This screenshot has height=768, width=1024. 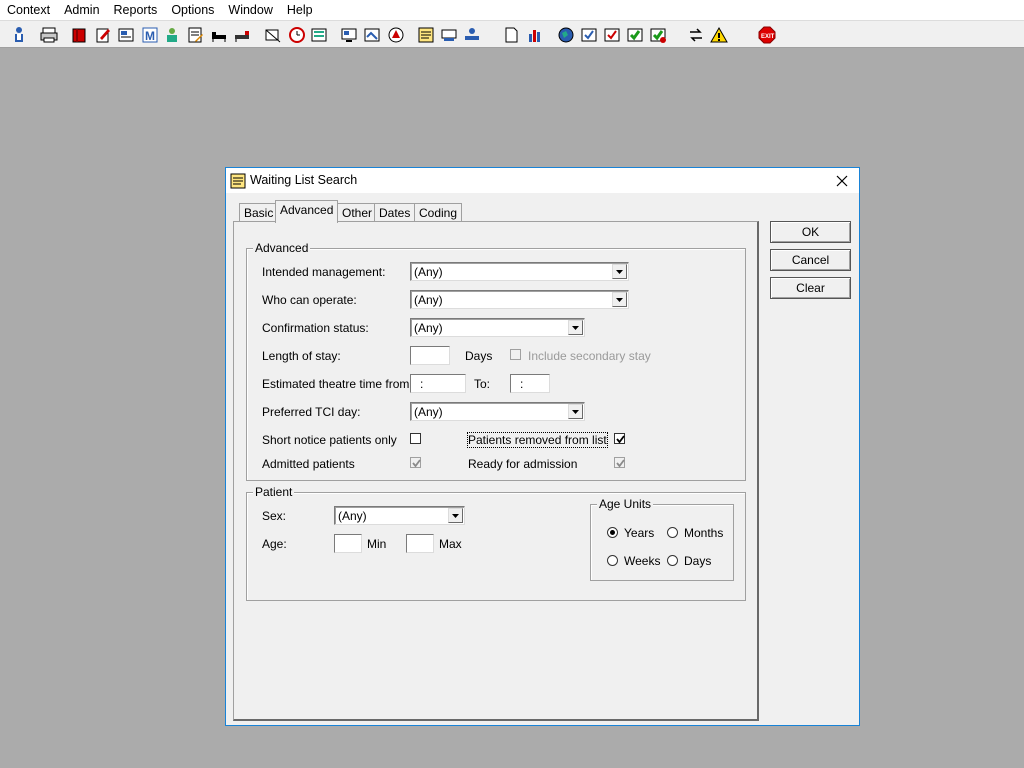 What do you see at coordinates (612, 532) in the screenshot?
I see `radio-years` at bounding box center [612, 532].